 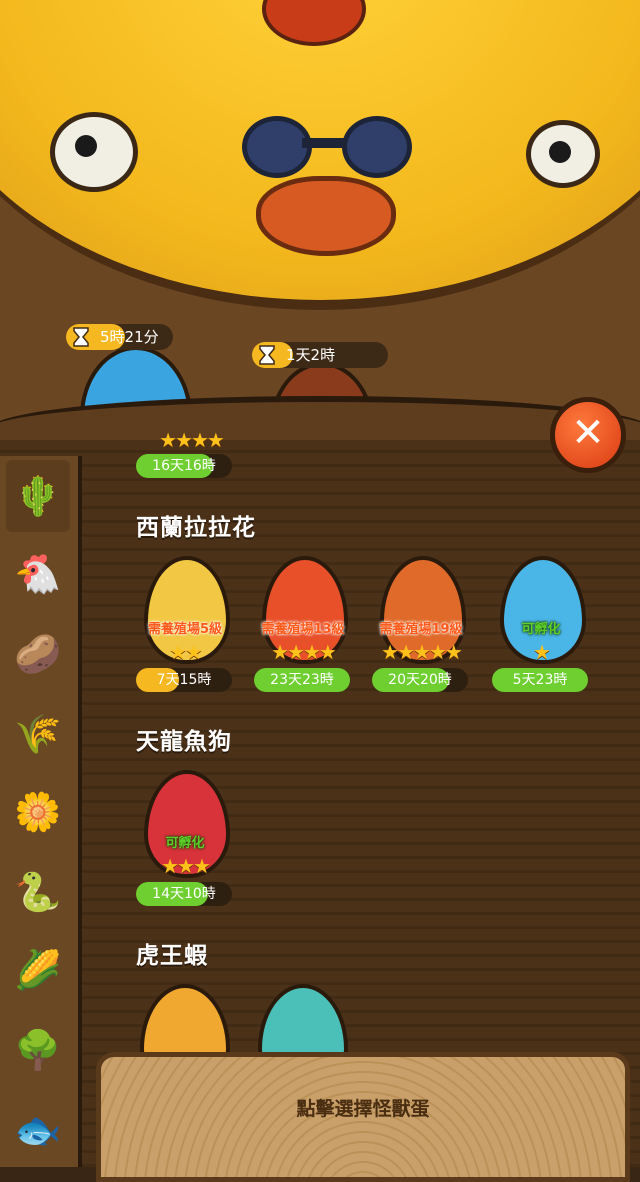 I want to click on corn-monster-icon: 🌽, so click(x=38, y=969).